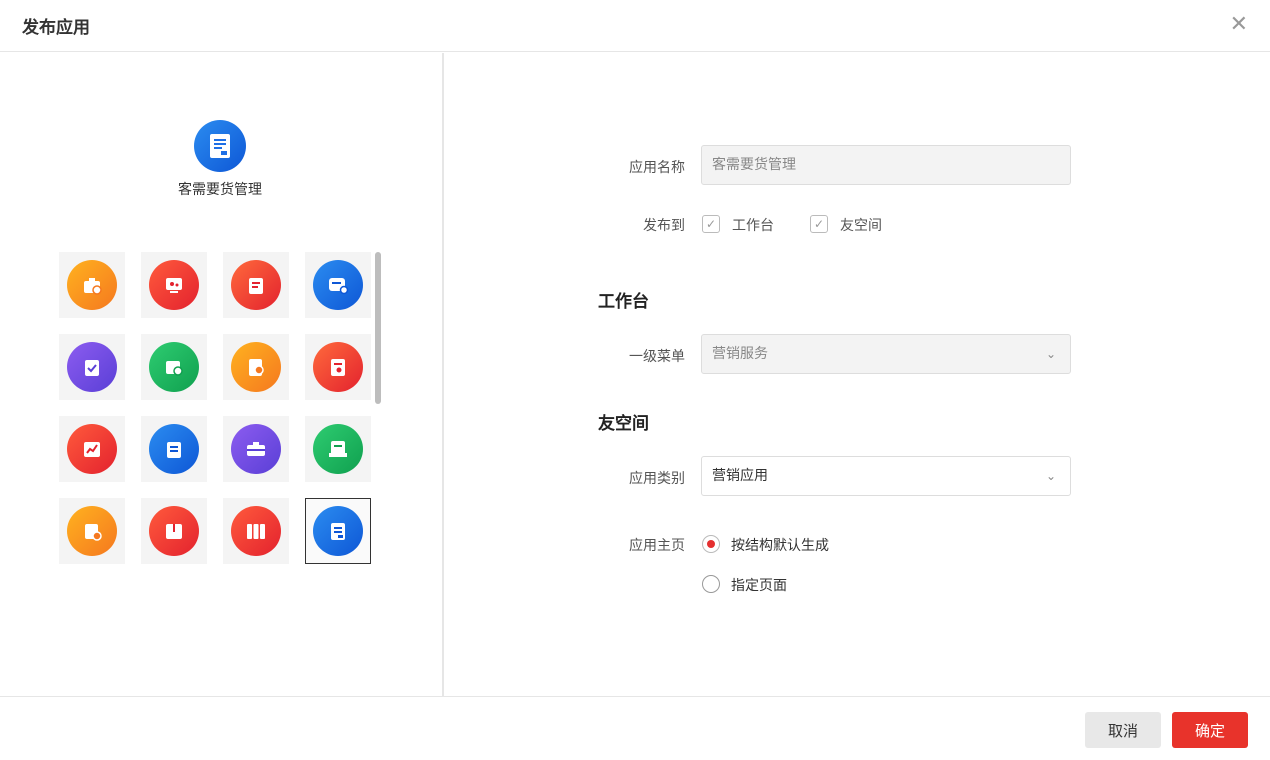 Image resolution: width=1270 pixels, height=760 pixels. I want to click on dialog-footer: 取消 确定, so click(635, 728).